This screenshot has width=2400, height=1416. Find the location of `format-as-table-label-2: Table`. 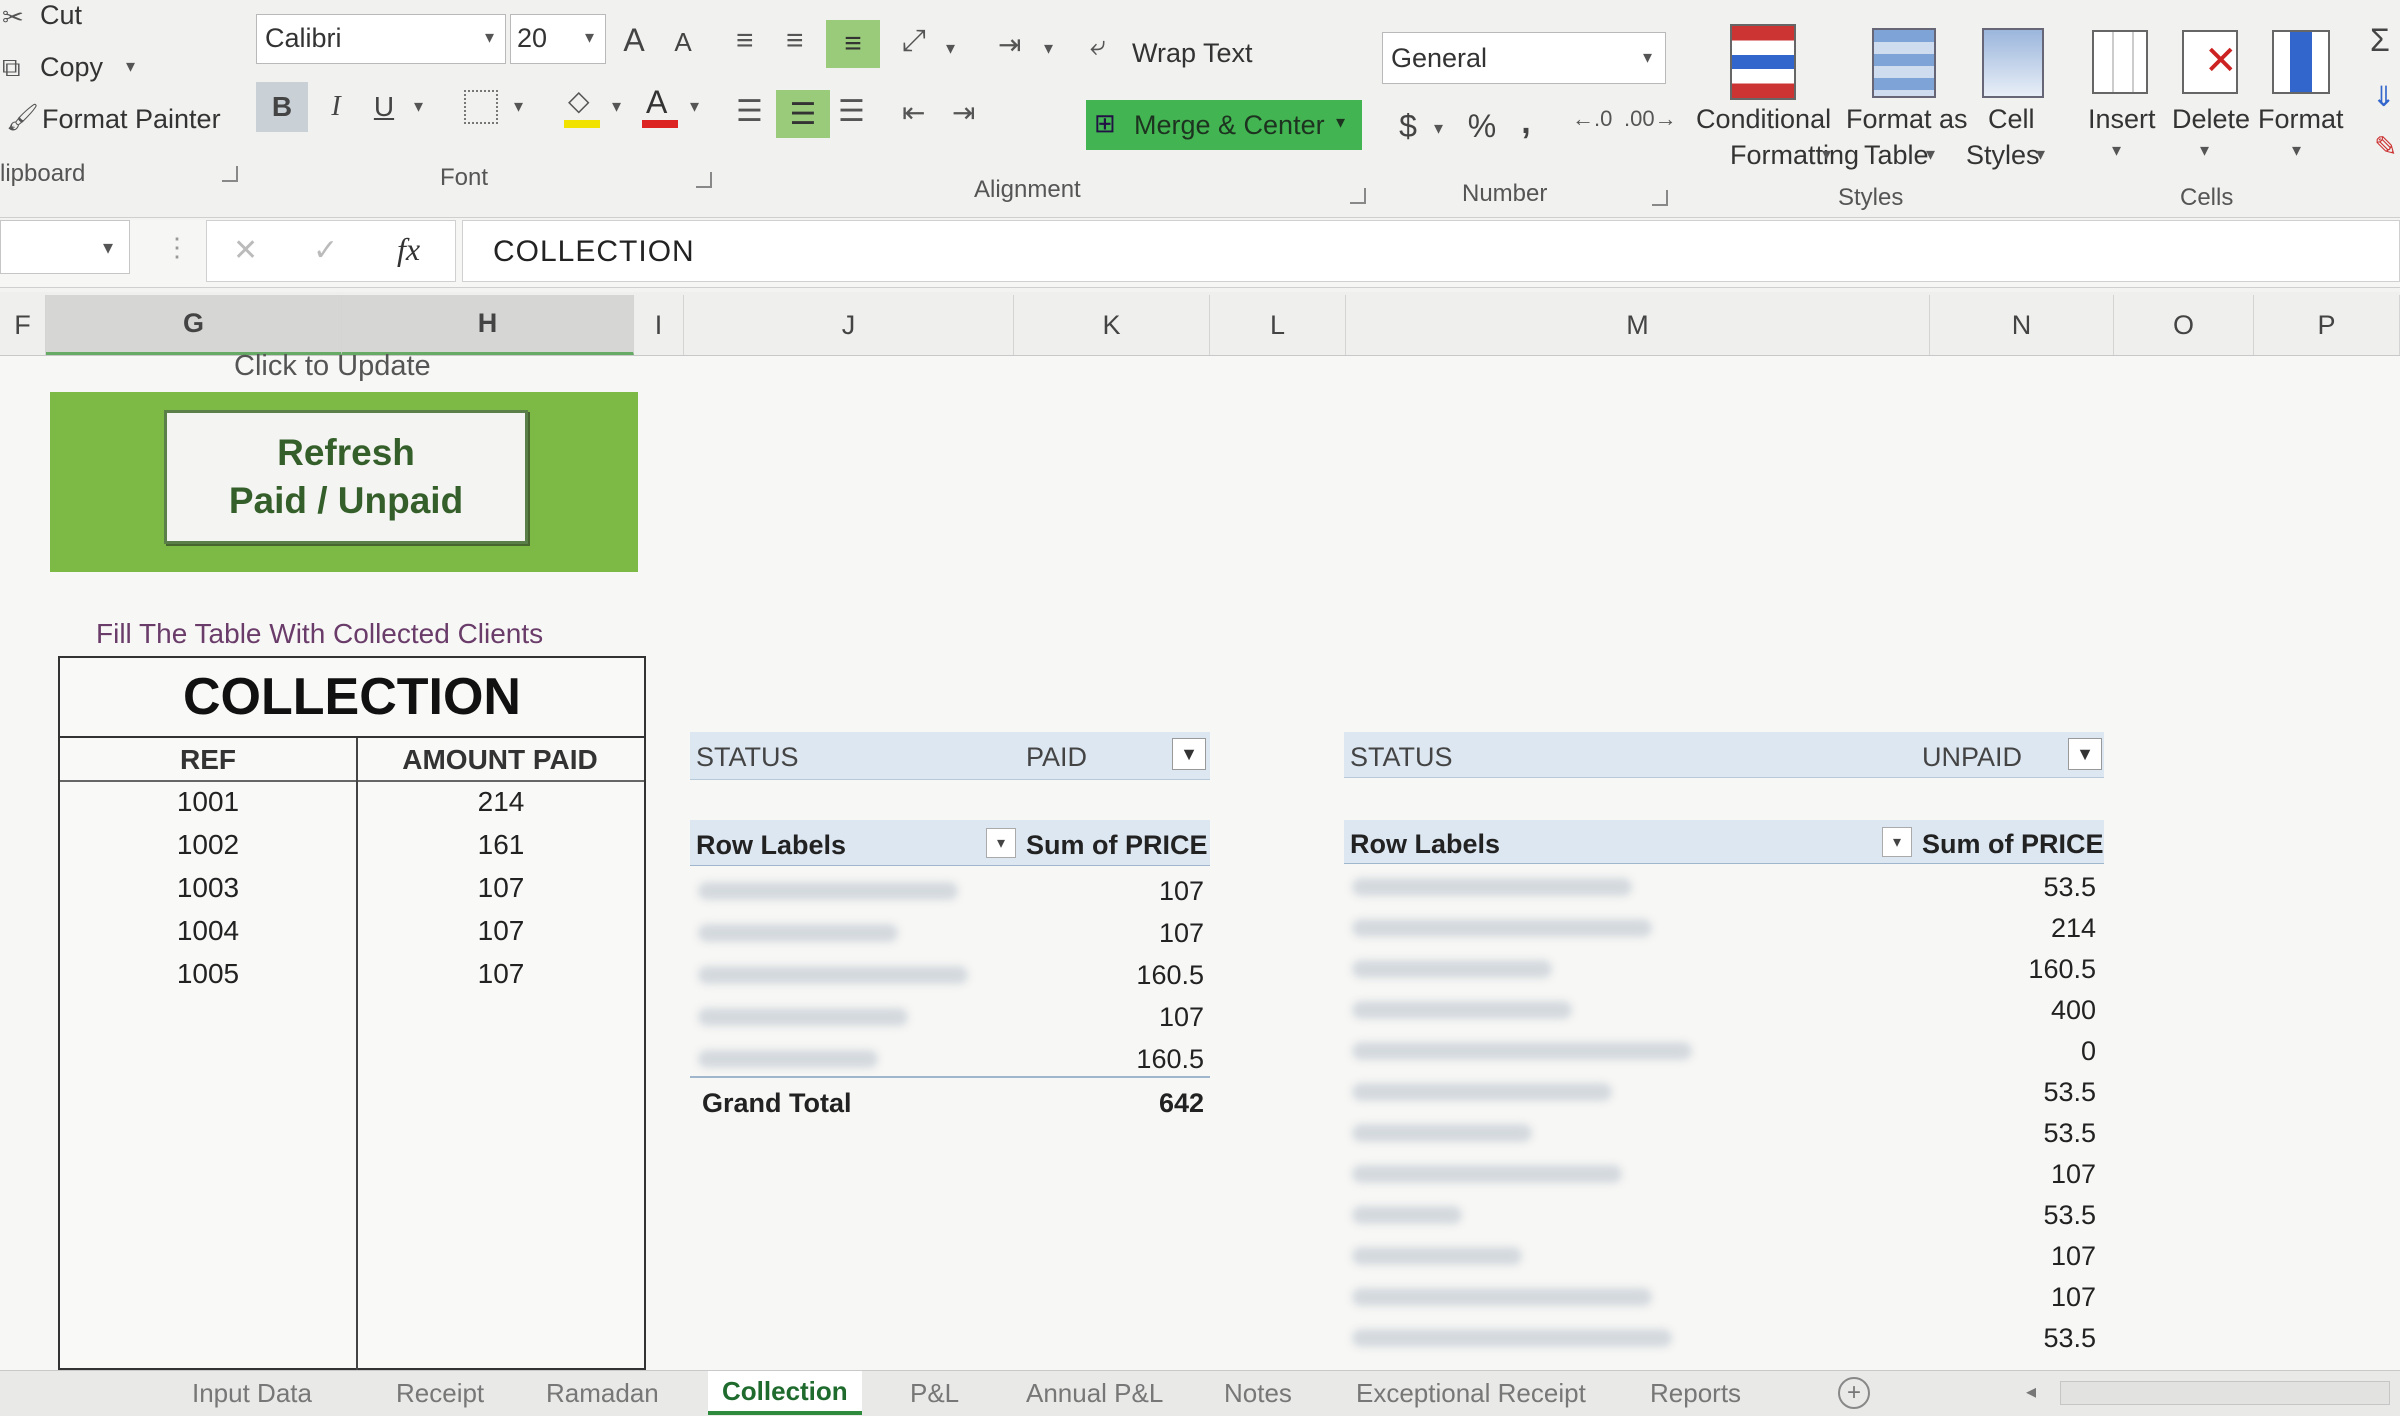

format-as-table-label-2: Table is located at coordinates (1896, 155).